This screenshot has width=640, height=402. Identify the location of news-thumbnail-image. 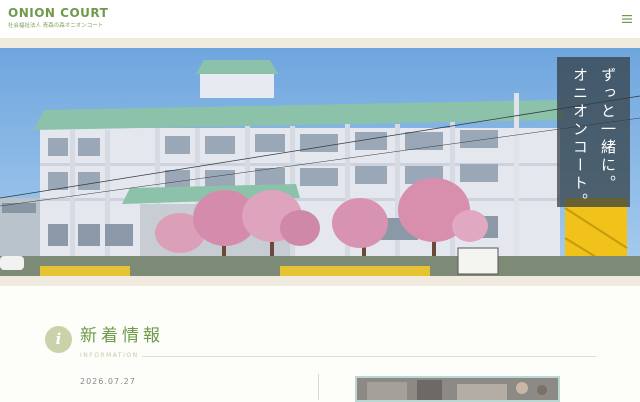
(457, 389).